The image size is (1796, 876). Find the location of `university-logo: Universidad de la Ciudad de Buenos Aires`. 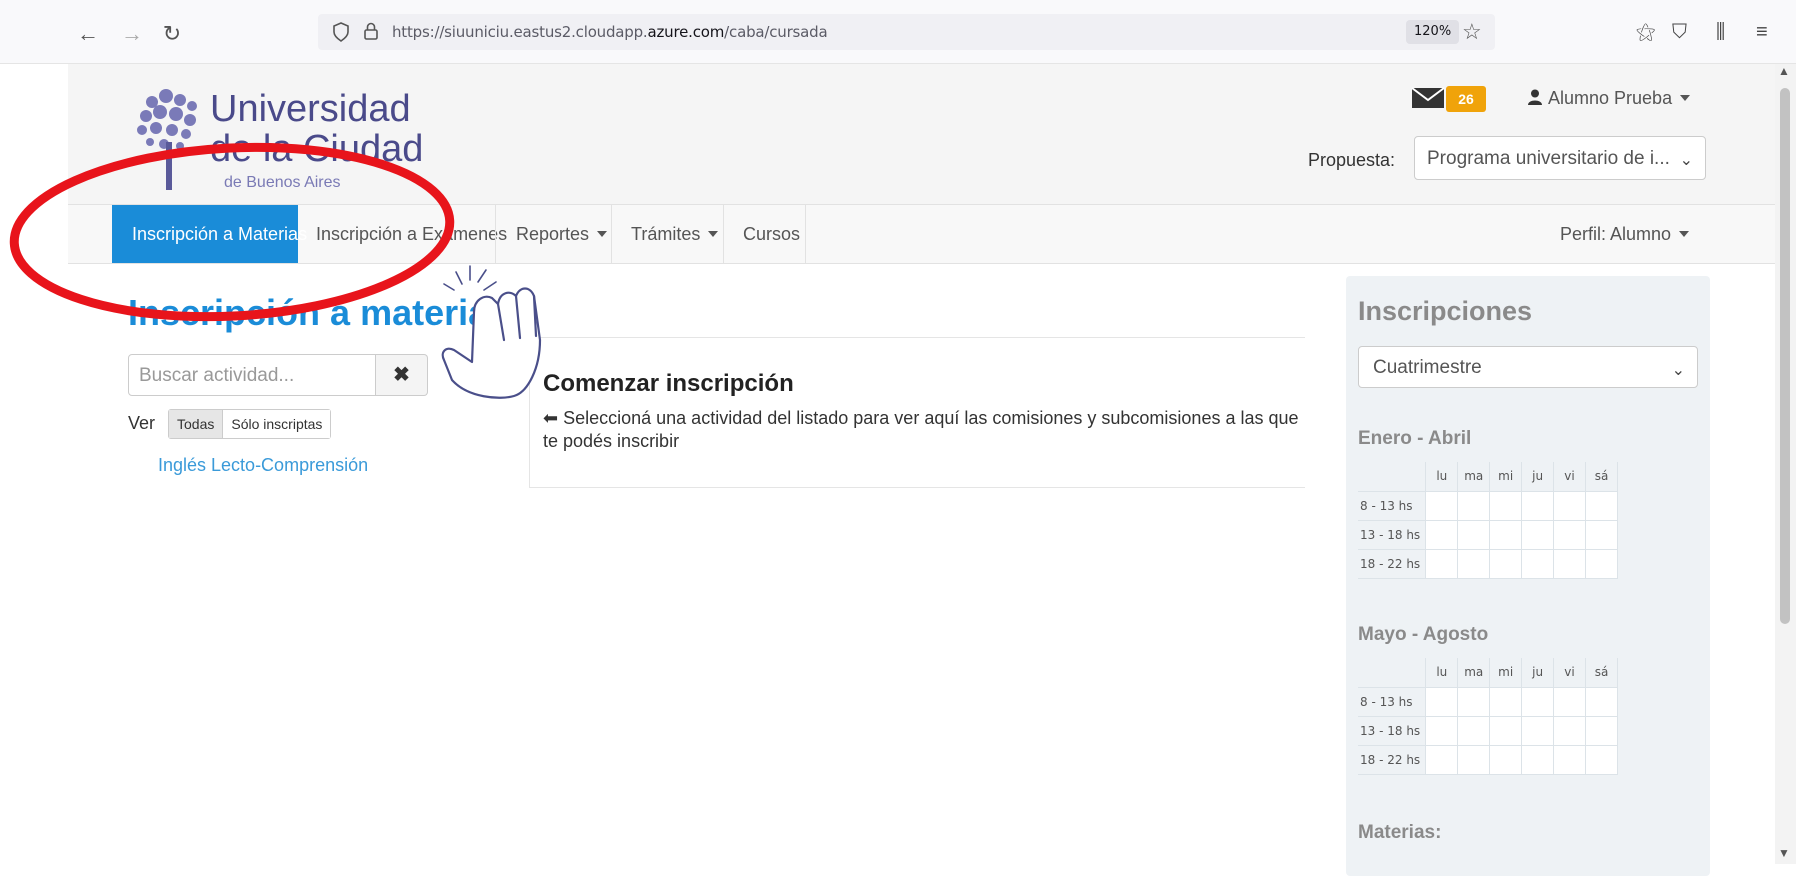

university-logo: Universidad de la Ciudad de Buenos Aires is located at coordinates (282, 137).